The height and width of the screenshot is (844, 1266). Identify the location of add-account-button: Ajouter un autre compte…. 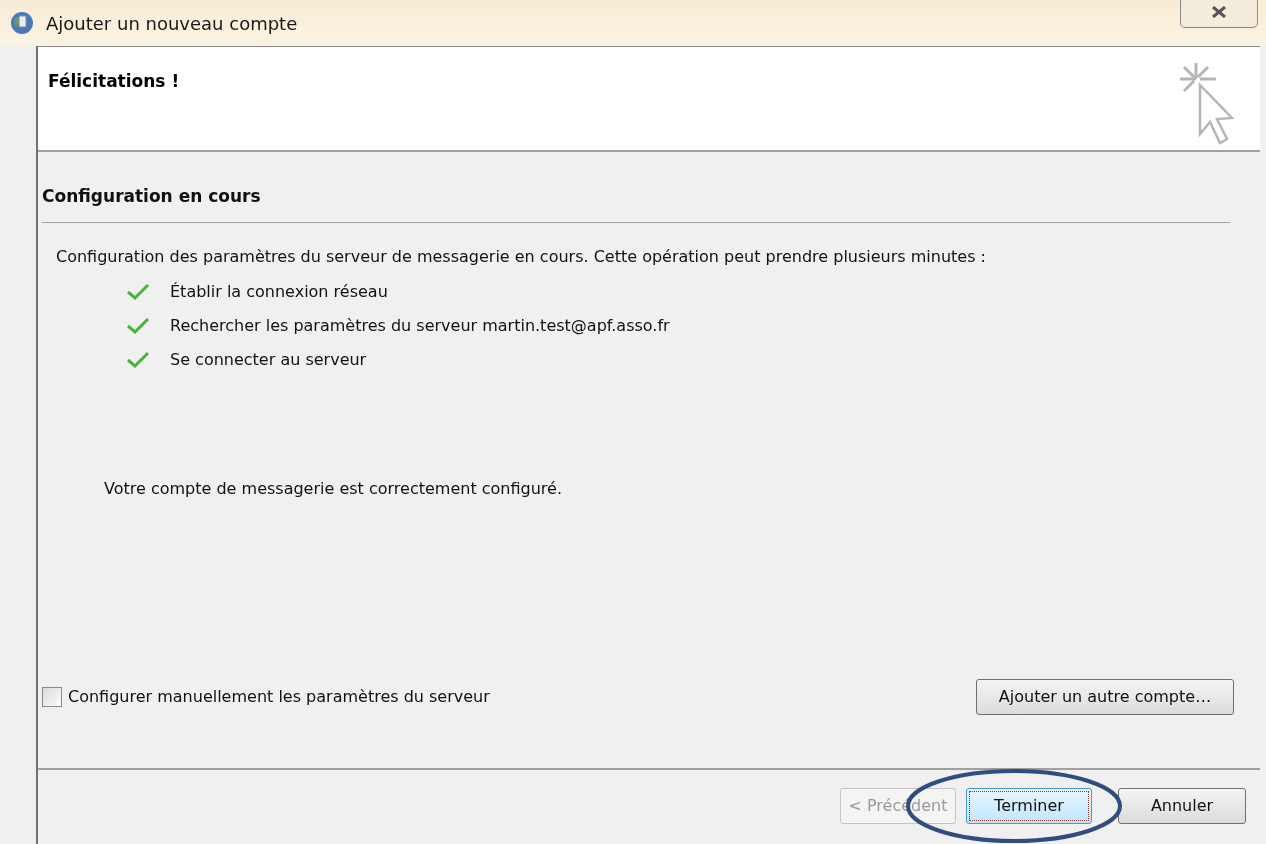
(1105, 696).